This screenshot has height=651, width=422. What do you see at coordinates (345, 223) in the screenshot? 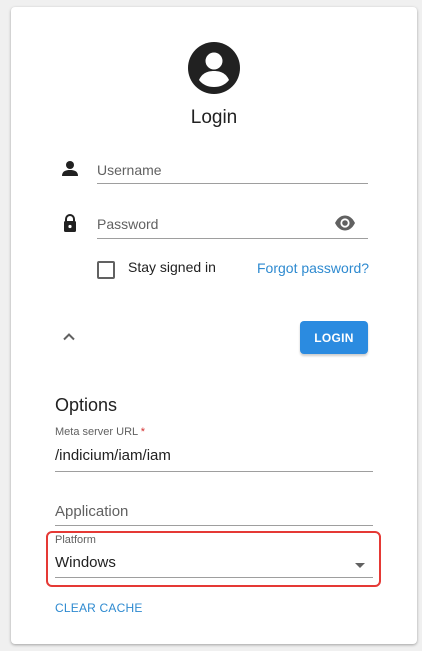
I see `visibility-icon` at bounding box center [345, 223].